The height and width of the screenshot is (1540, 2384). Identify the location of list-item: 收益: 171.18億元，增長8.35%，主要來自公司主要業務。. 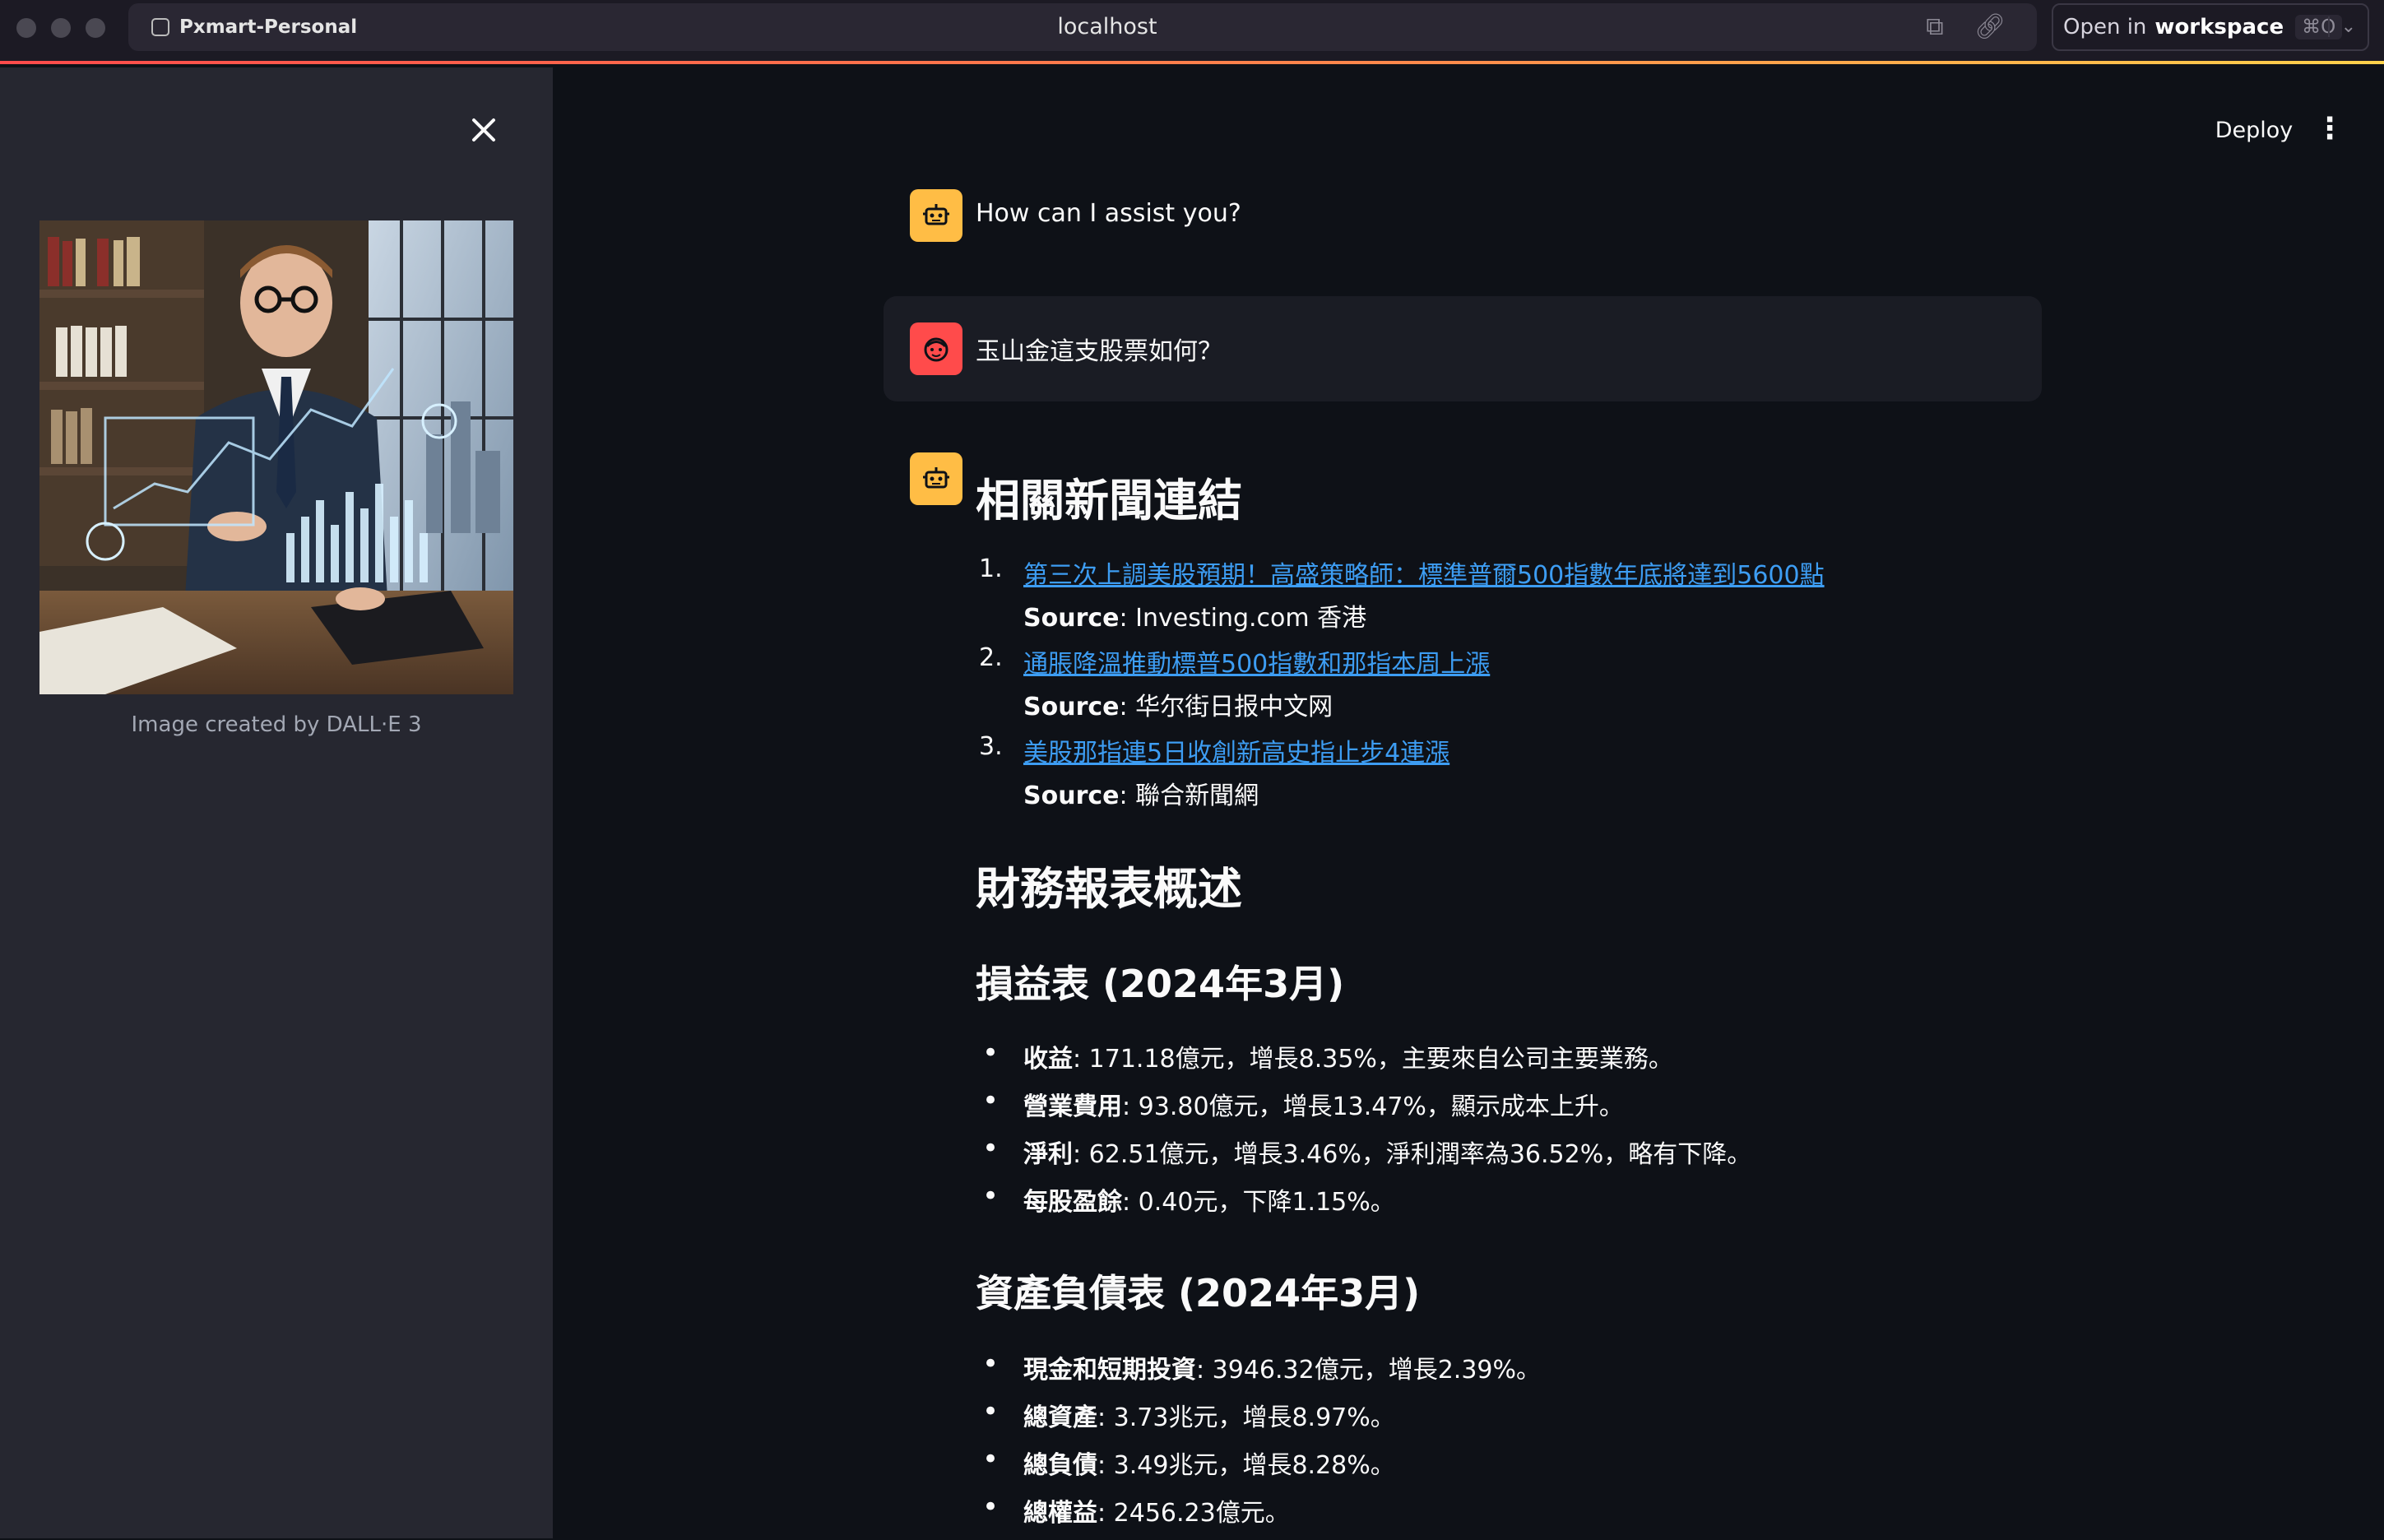
(1365, 1061).